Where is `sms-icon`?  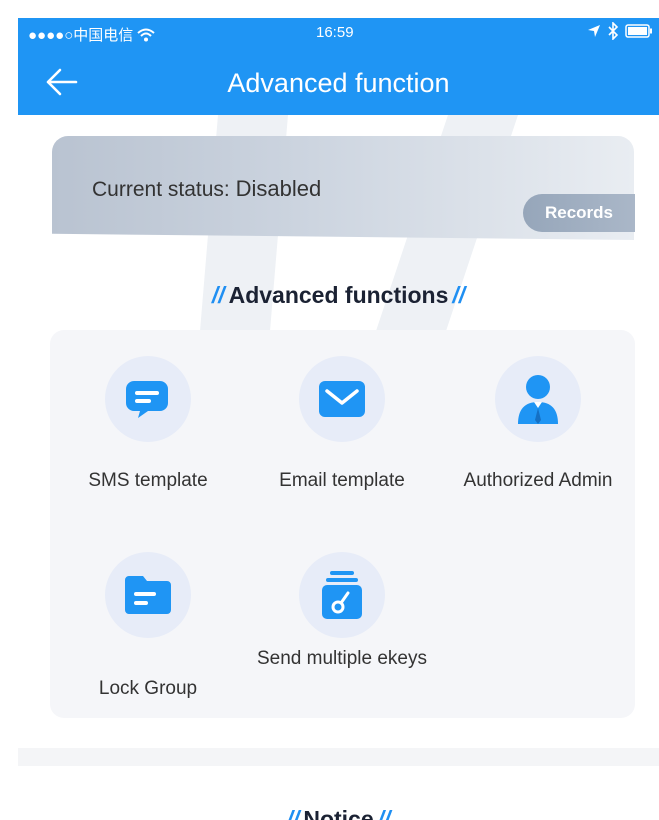
sms-icon is located at coordinates (147, 399).